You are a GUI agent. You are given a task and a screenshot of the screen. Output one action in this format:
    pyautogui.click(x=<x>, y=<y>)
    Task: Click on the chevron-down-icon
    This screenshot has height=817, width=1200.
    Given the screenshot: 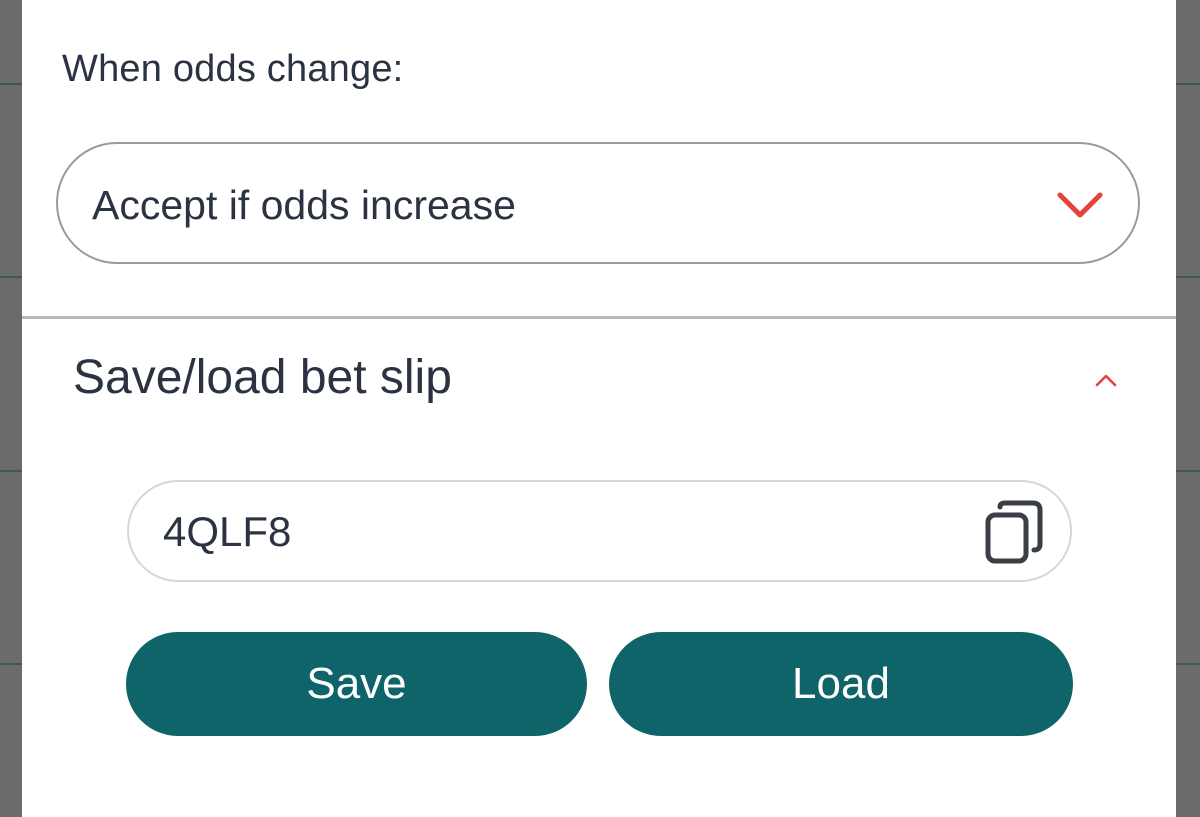 What is the action you would take?
    pyautogui.click(x=1080, y=205)
    